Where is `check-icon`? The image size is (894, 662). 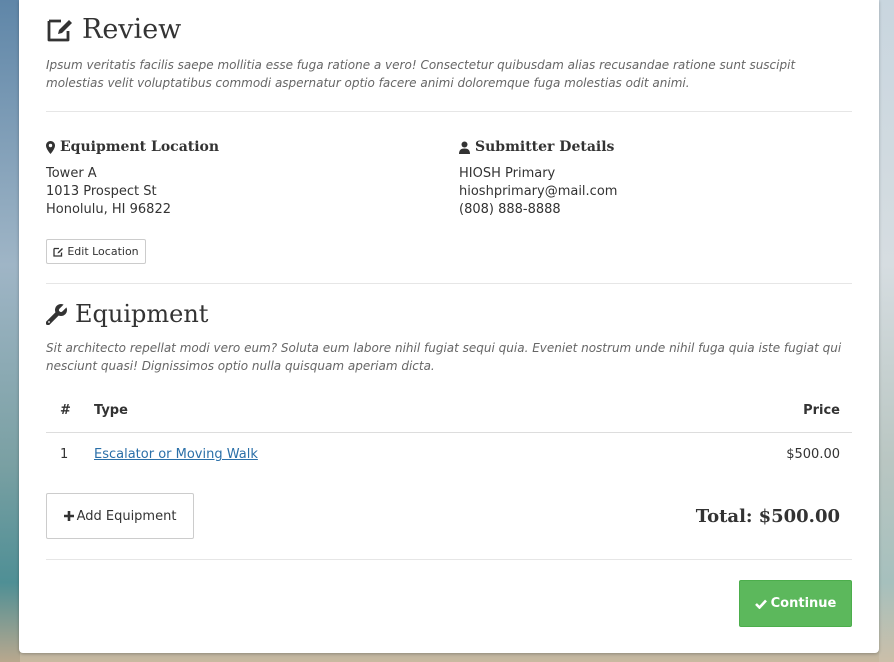
check-icon is located at coordinates (760, 604).